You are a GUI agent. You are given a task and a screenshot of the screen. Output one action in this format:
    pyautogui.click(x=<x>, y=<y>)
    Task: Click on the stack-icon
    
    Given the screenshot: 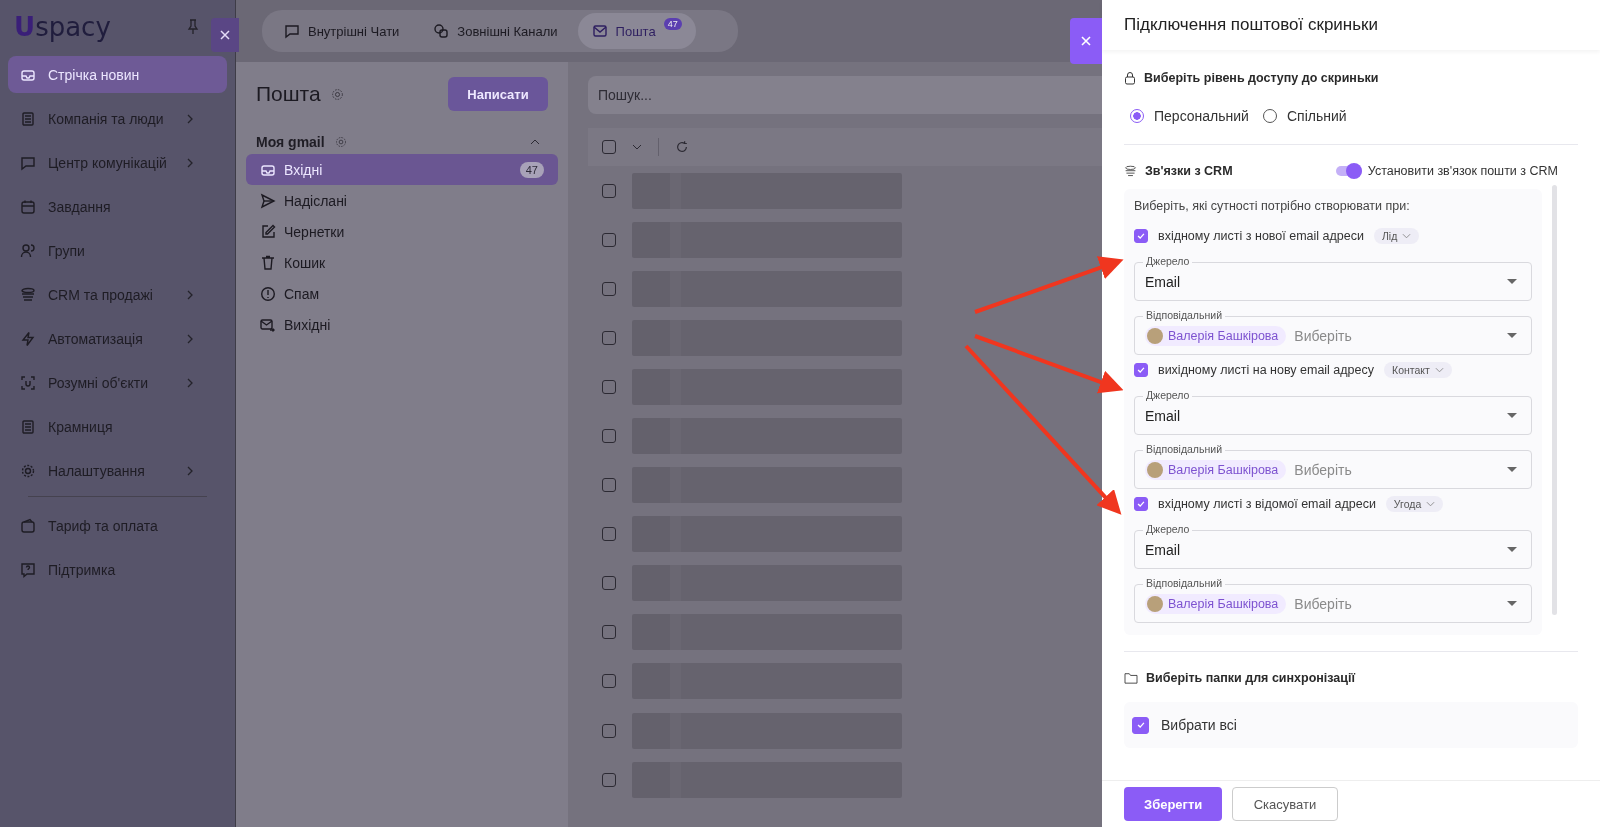 What is the action you would take?
    pyautogui.click(x=28, y=294)
    